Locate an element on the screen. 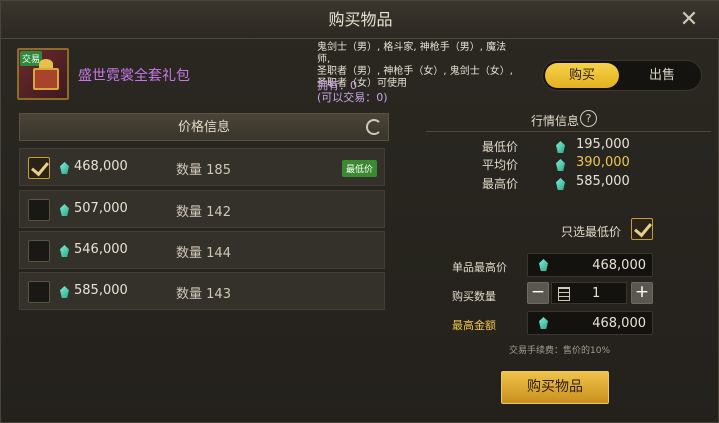 The width and height of the screenshot is (719, 423). calculator-icon is located at coordinates (564, 294).